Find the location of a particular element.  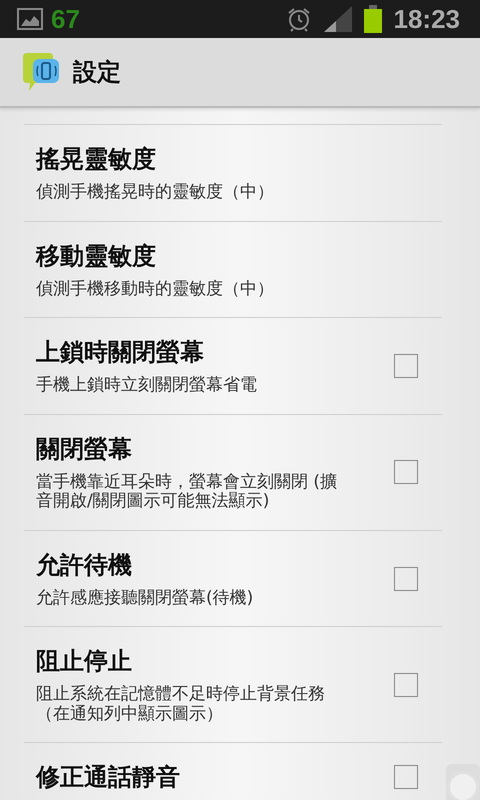

setting-summary: 當手機靠近耳朵時，螢幕會立刻關閉 (擴音開啟/關閉圖示可能無法顯示) is located at coordinates (187, 492).